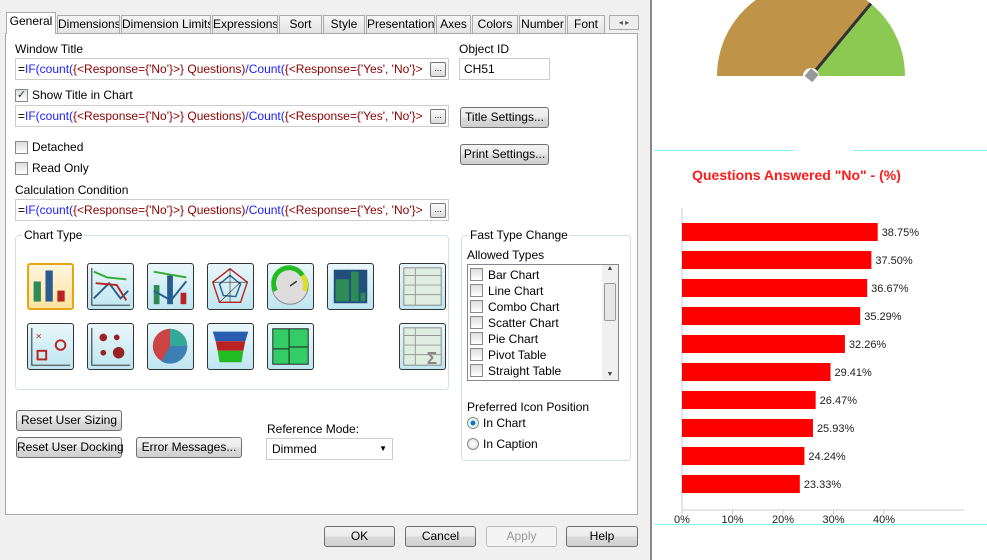 The height and width of the screenshot is (560, 987). What do you see at coordinates (383, 448) in the screenshot?
I see `chevron-down-icon: ▼` at bounding box center [383, 448].